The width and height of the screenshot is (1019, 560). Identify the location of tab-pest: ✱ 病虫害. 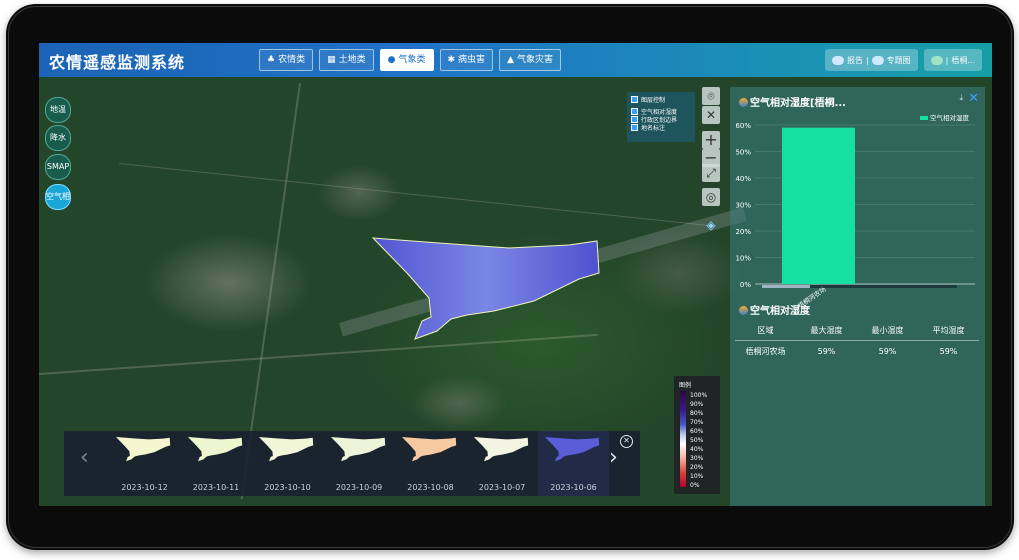
(466, 60).